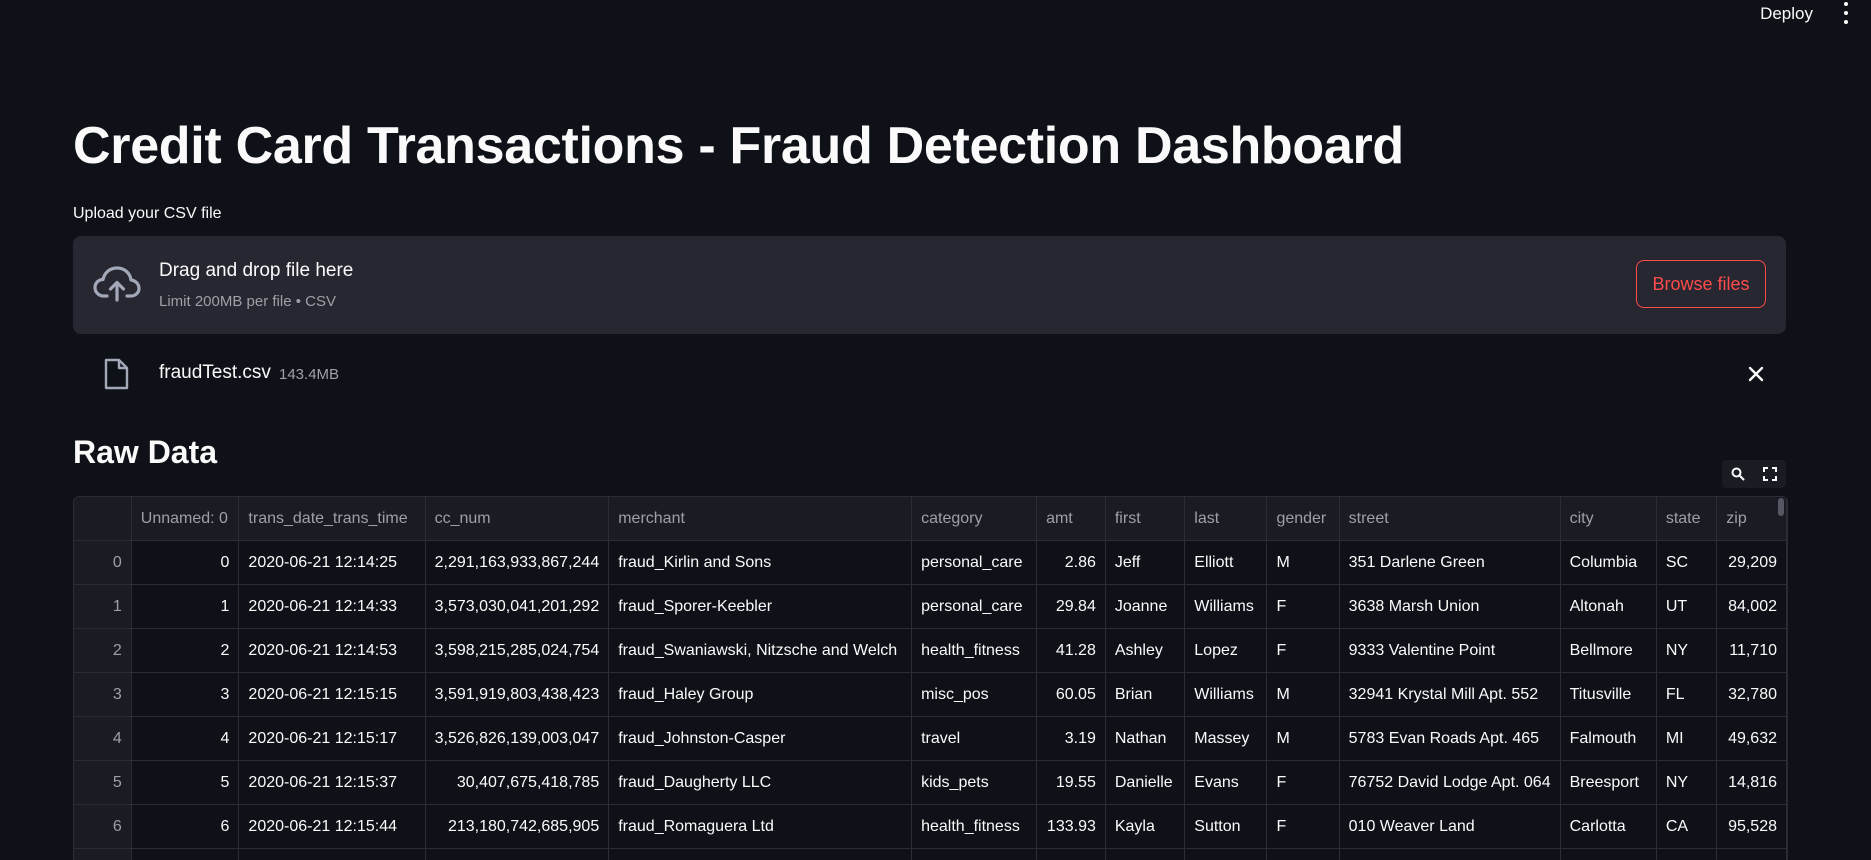  I want to click on table-cell: fraud_Haley Group, so click(760, 695).